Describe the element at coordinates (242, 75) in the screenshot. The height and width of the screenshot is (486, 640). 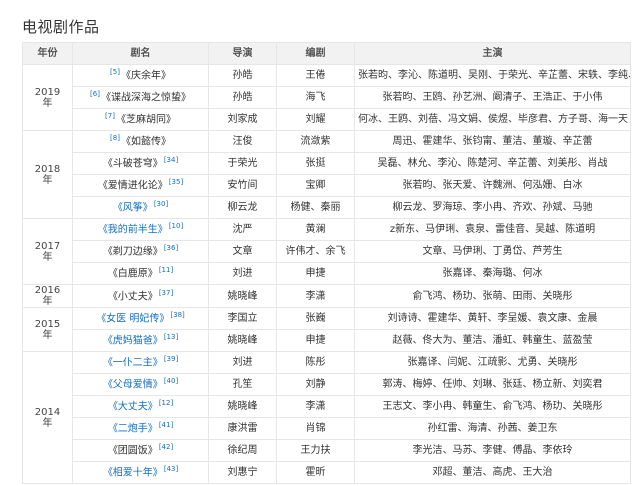
I see `director-cell: 孙皓` at that location.